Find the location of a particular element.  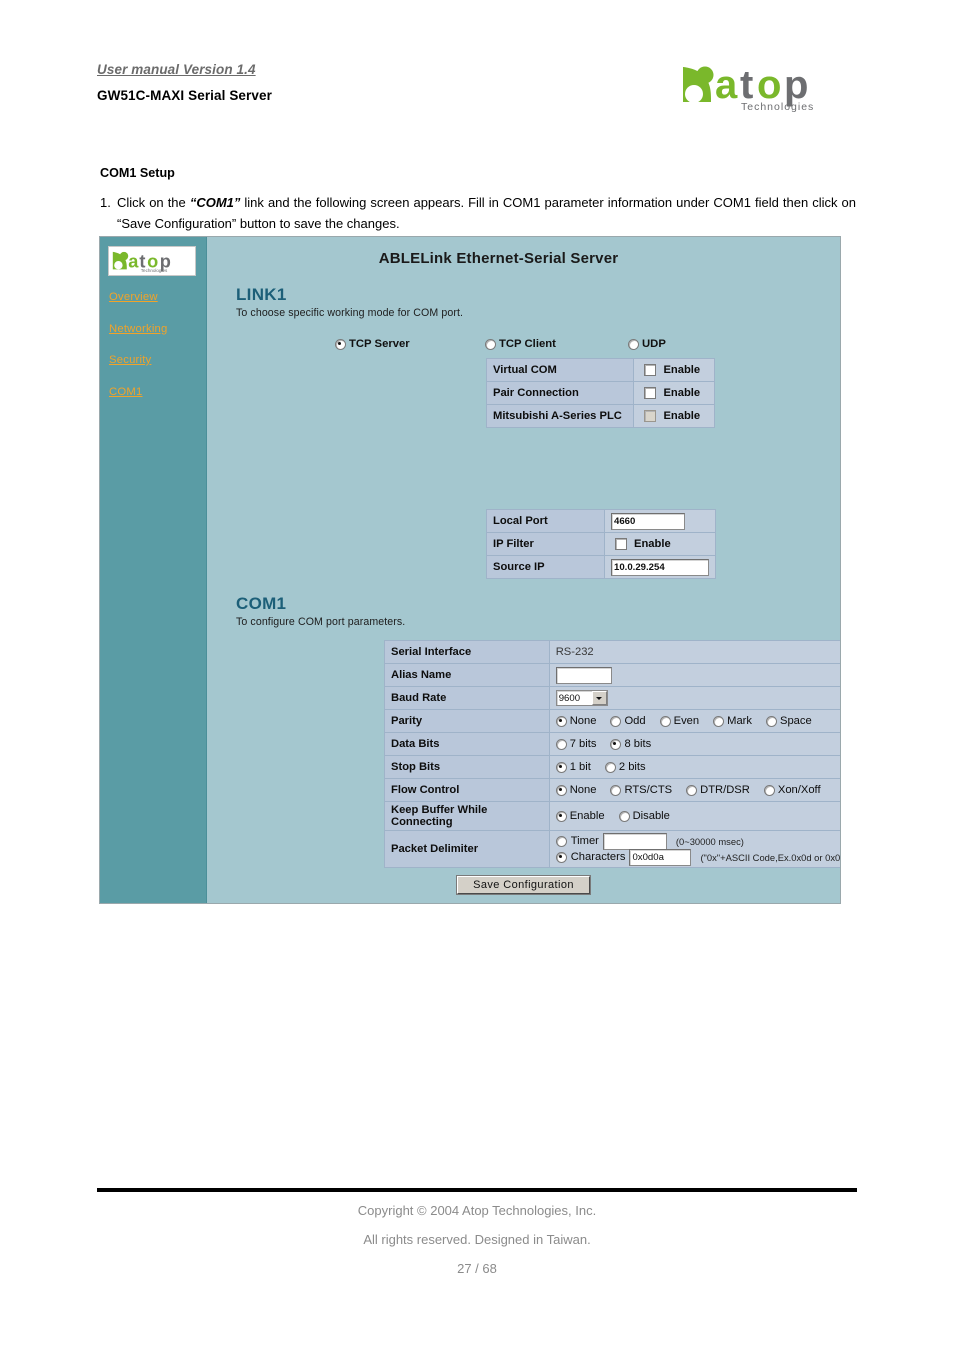

baud-rate-value: 9600 is located at coordinates (569, 698).